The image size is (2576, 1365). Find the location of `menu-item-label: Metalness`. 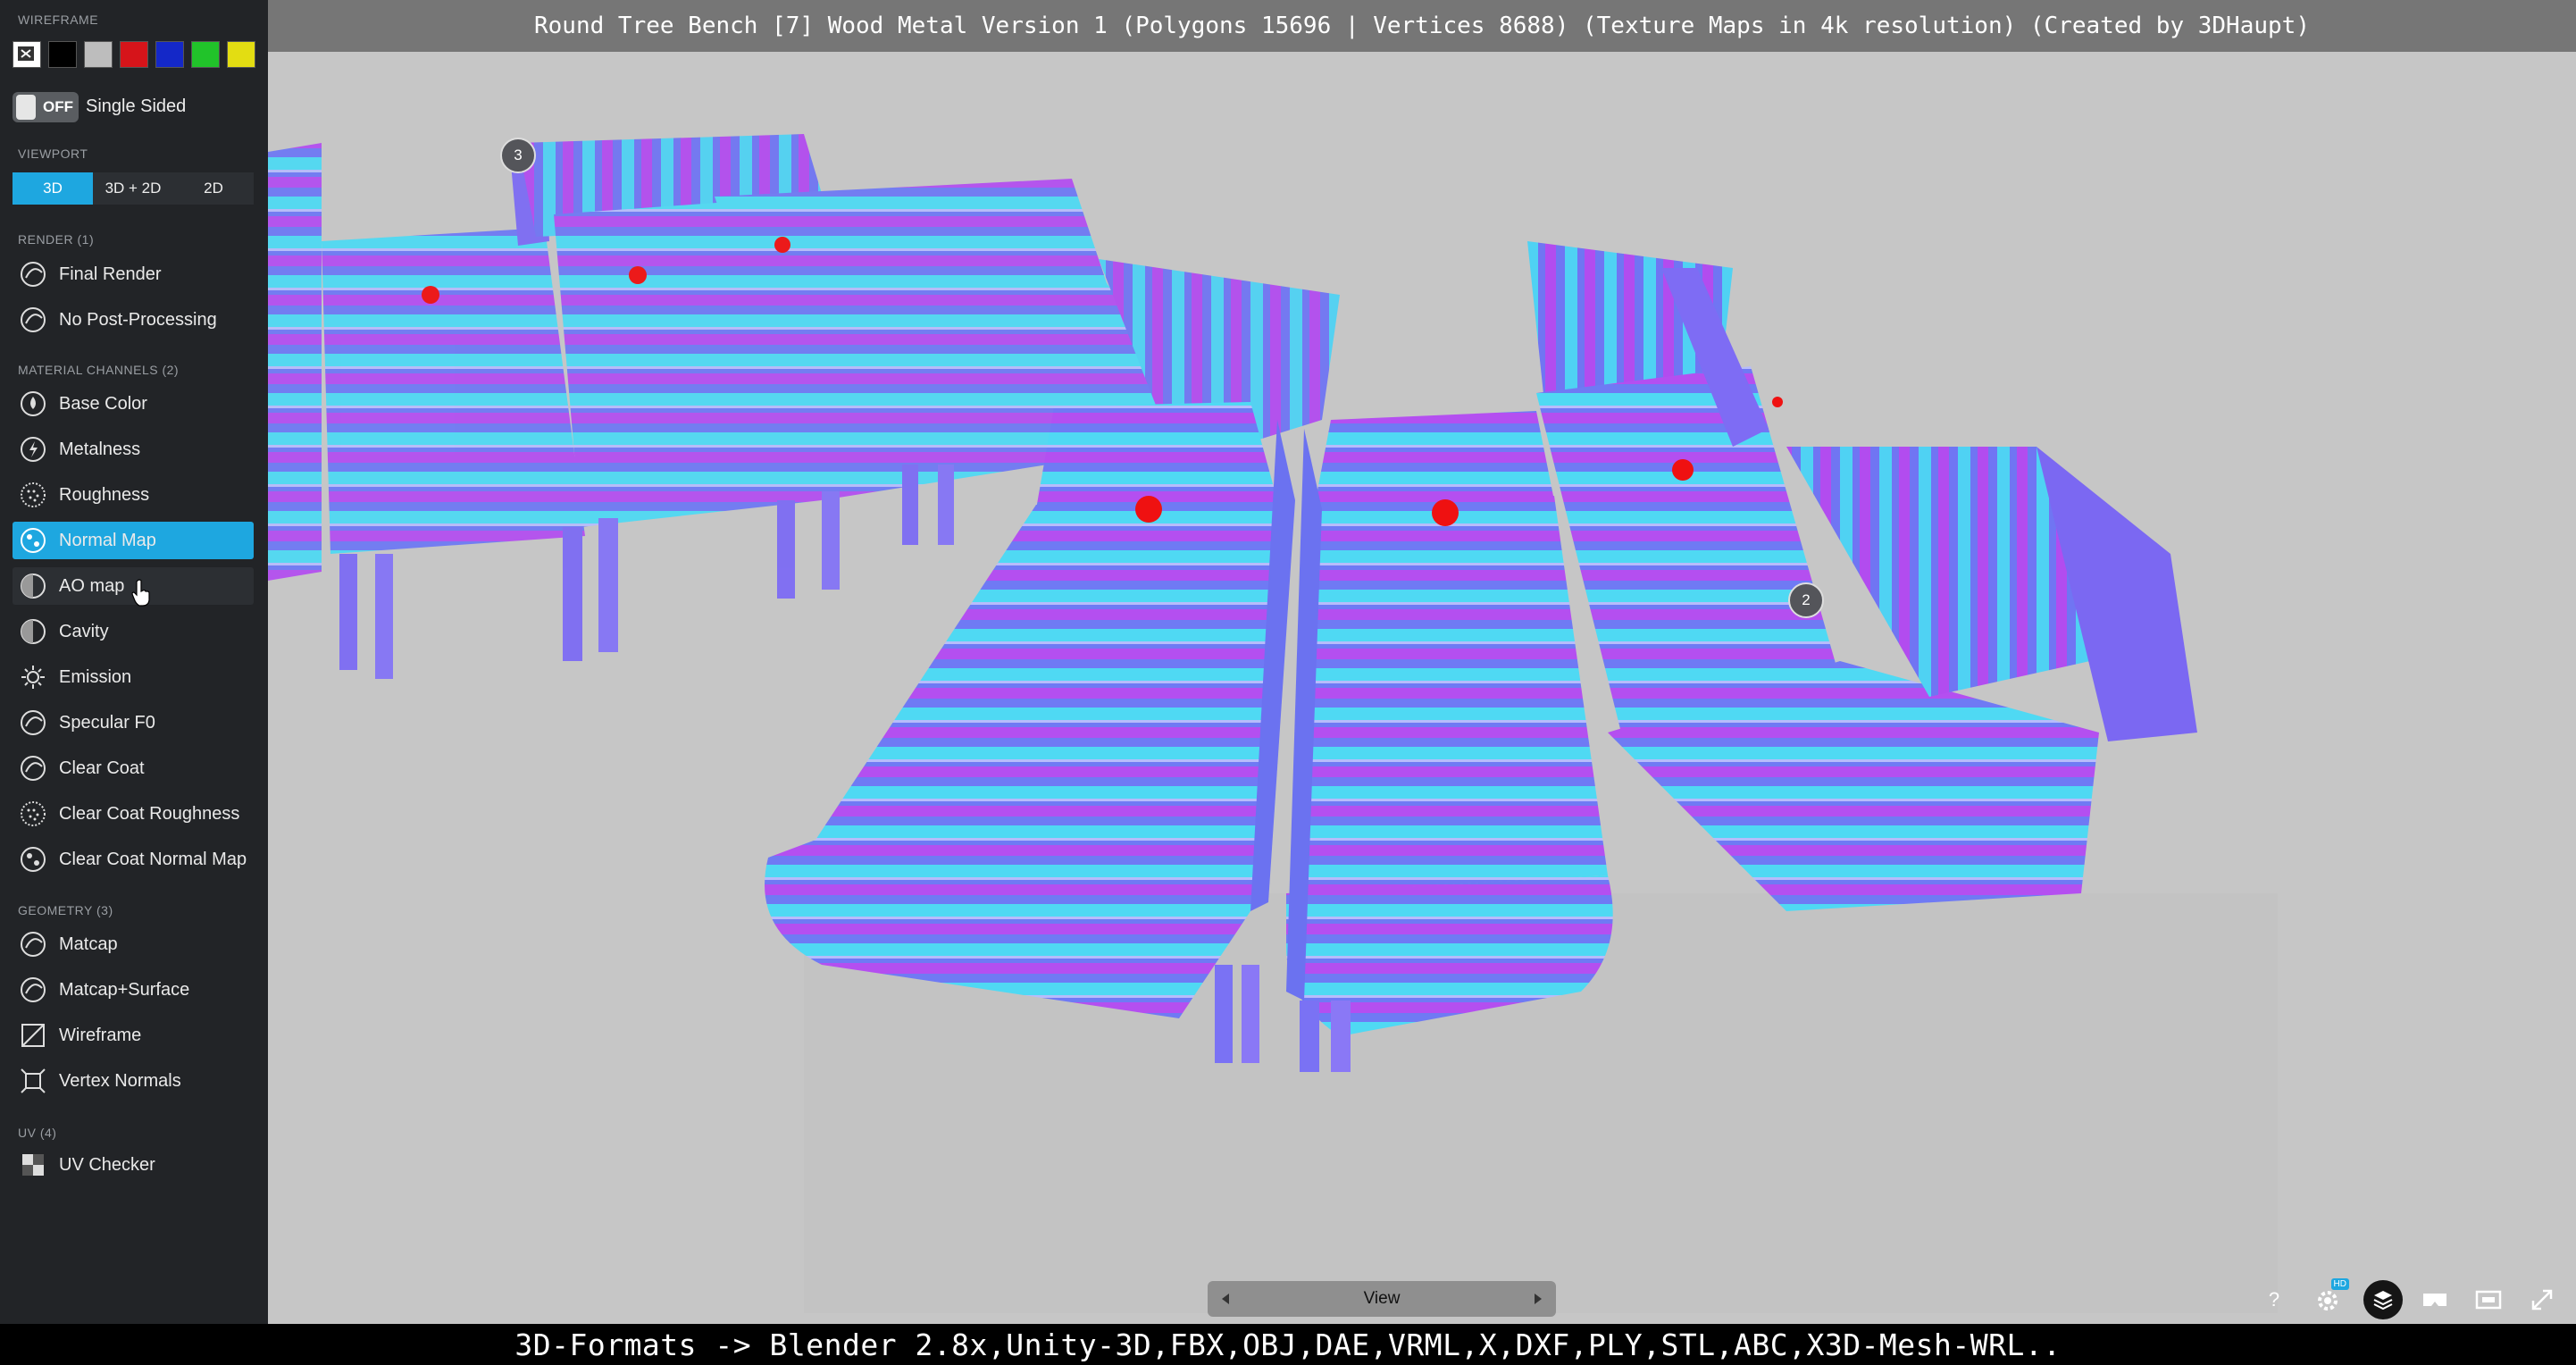

menu-item-label: Metalness is located at coordinates (100, 449).